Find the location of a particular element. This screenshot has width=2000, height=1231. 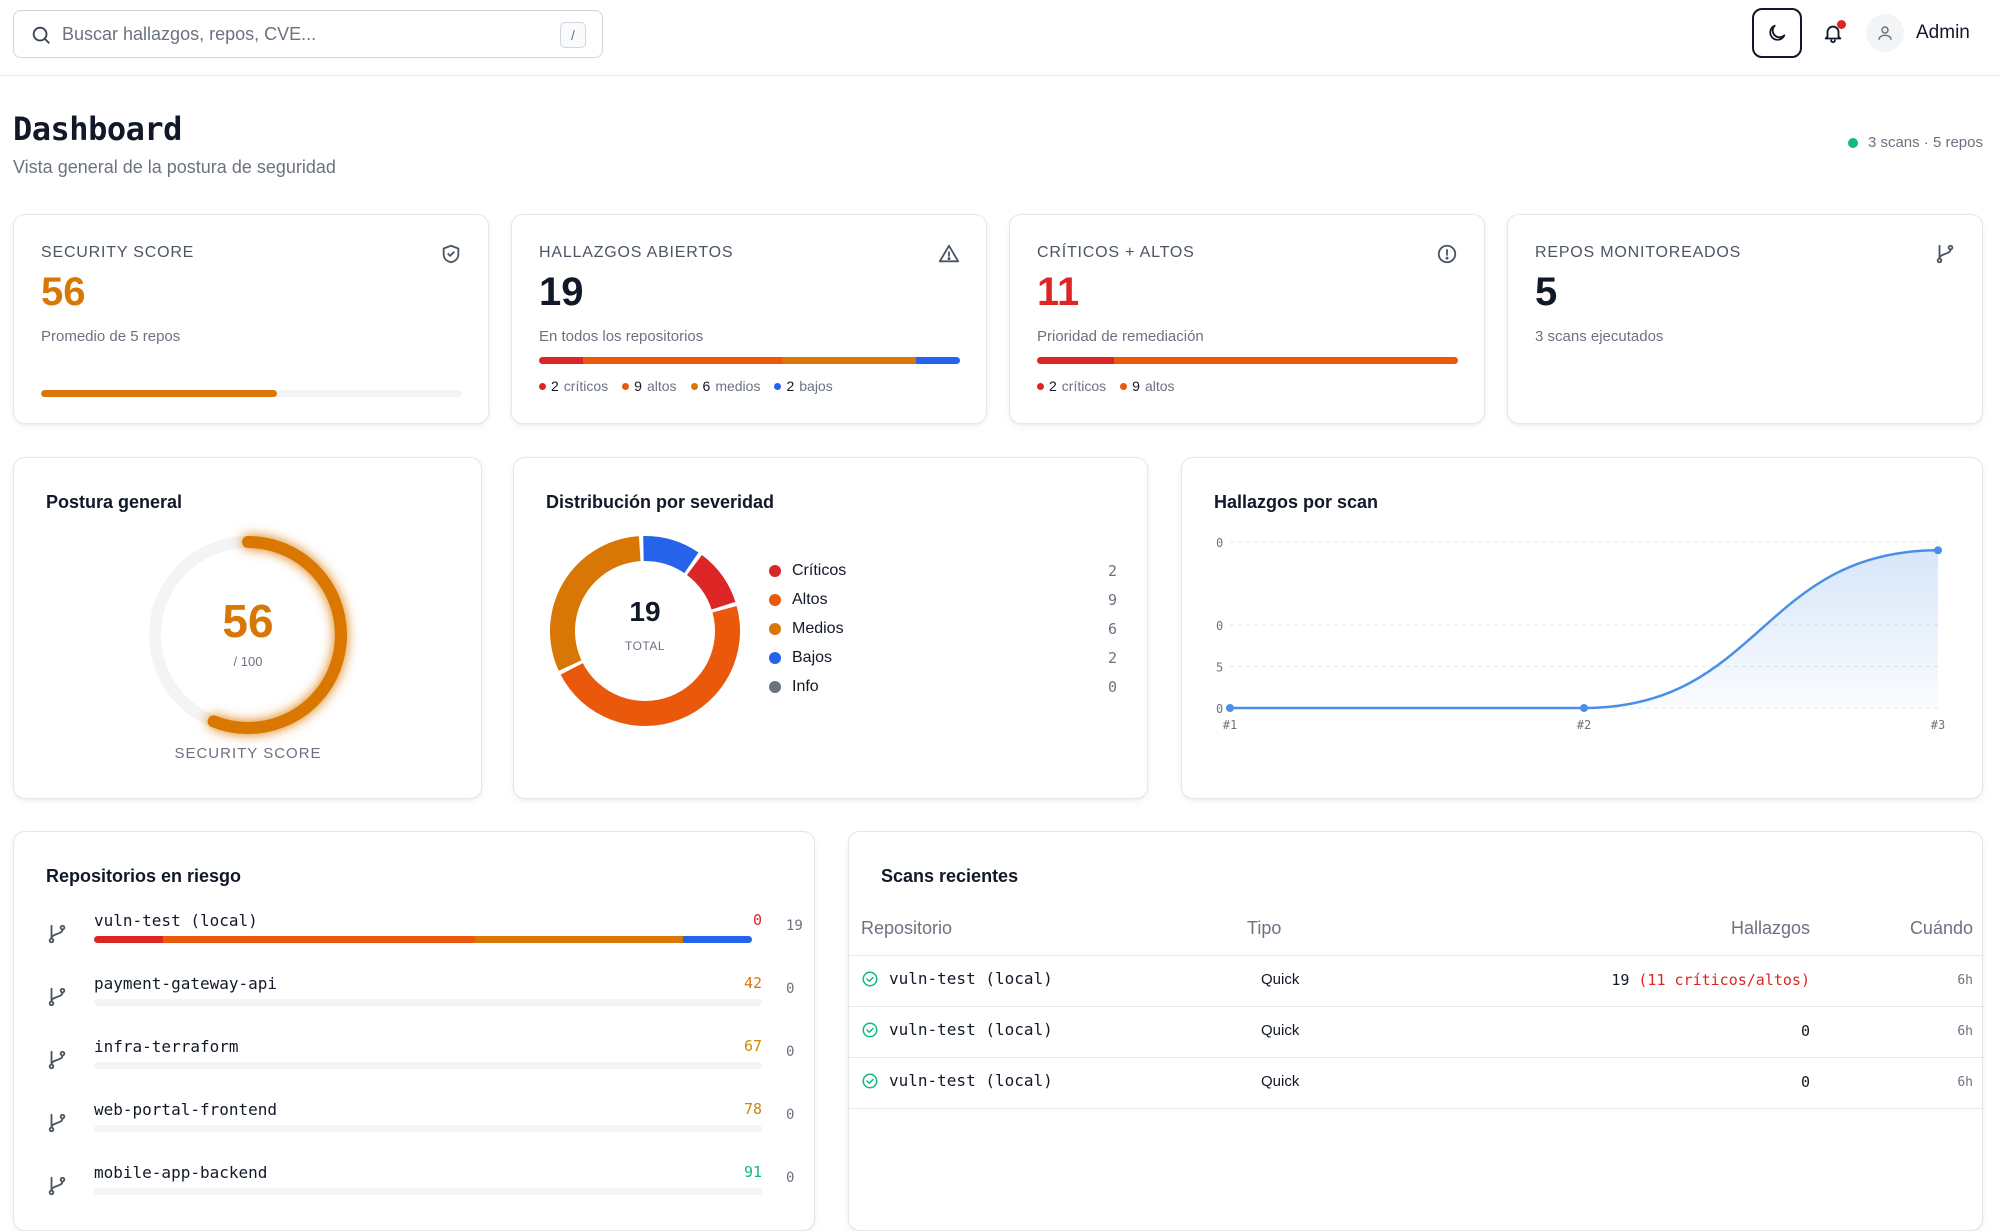

check-circle-icon is located at coordinates (870, 1029).